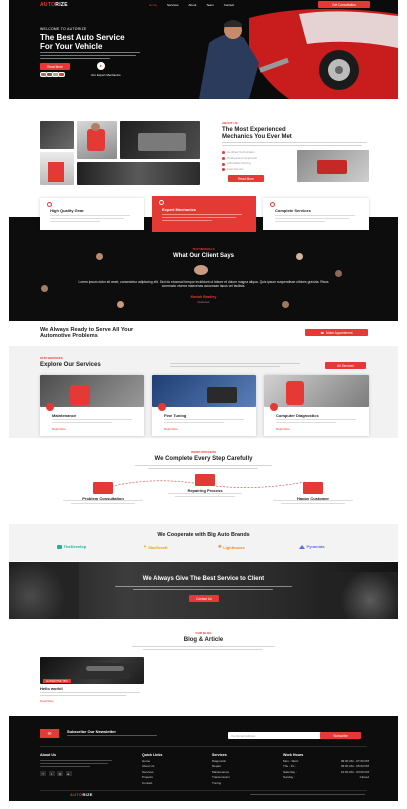 Image resolution: width=407 pixels, height=809 pixels. What do you see at coordinates (219, 755) in the screenshot?
I see `footer-services-heading: Services` at bounding box center [219, 755].